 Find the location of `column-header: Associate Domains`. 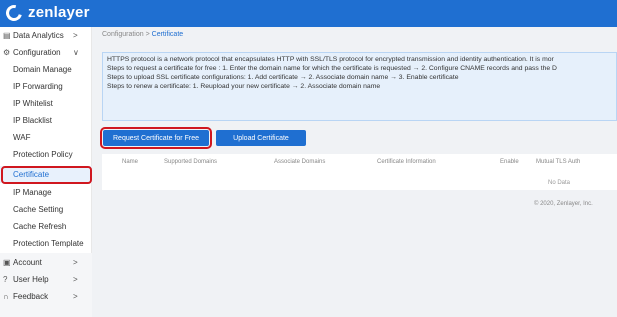

column-header: Associate Domains is located at coordinates (300, 162).